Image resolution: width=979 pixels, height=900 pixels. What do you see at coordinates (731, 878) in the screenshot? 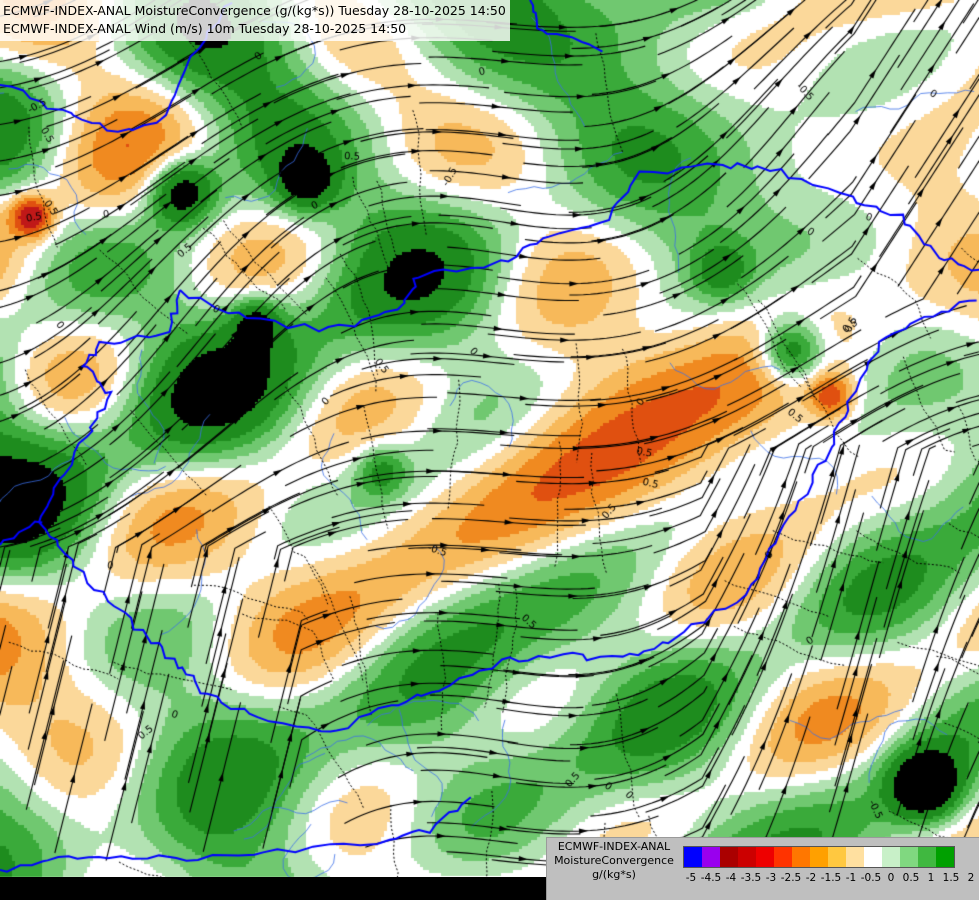
I see `legend-tick-label: -4` at bounding box center [731, 878].